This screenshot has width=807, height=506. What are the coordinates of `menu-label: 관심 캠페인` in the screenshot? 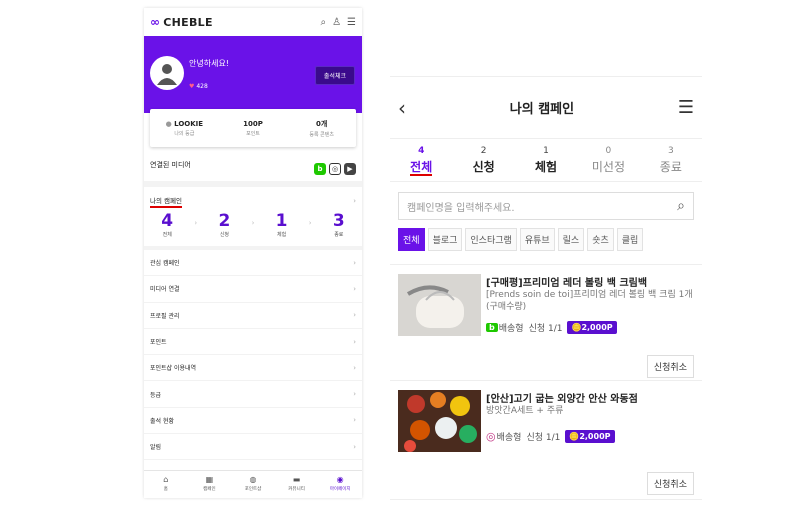 It's located at (165, 264).